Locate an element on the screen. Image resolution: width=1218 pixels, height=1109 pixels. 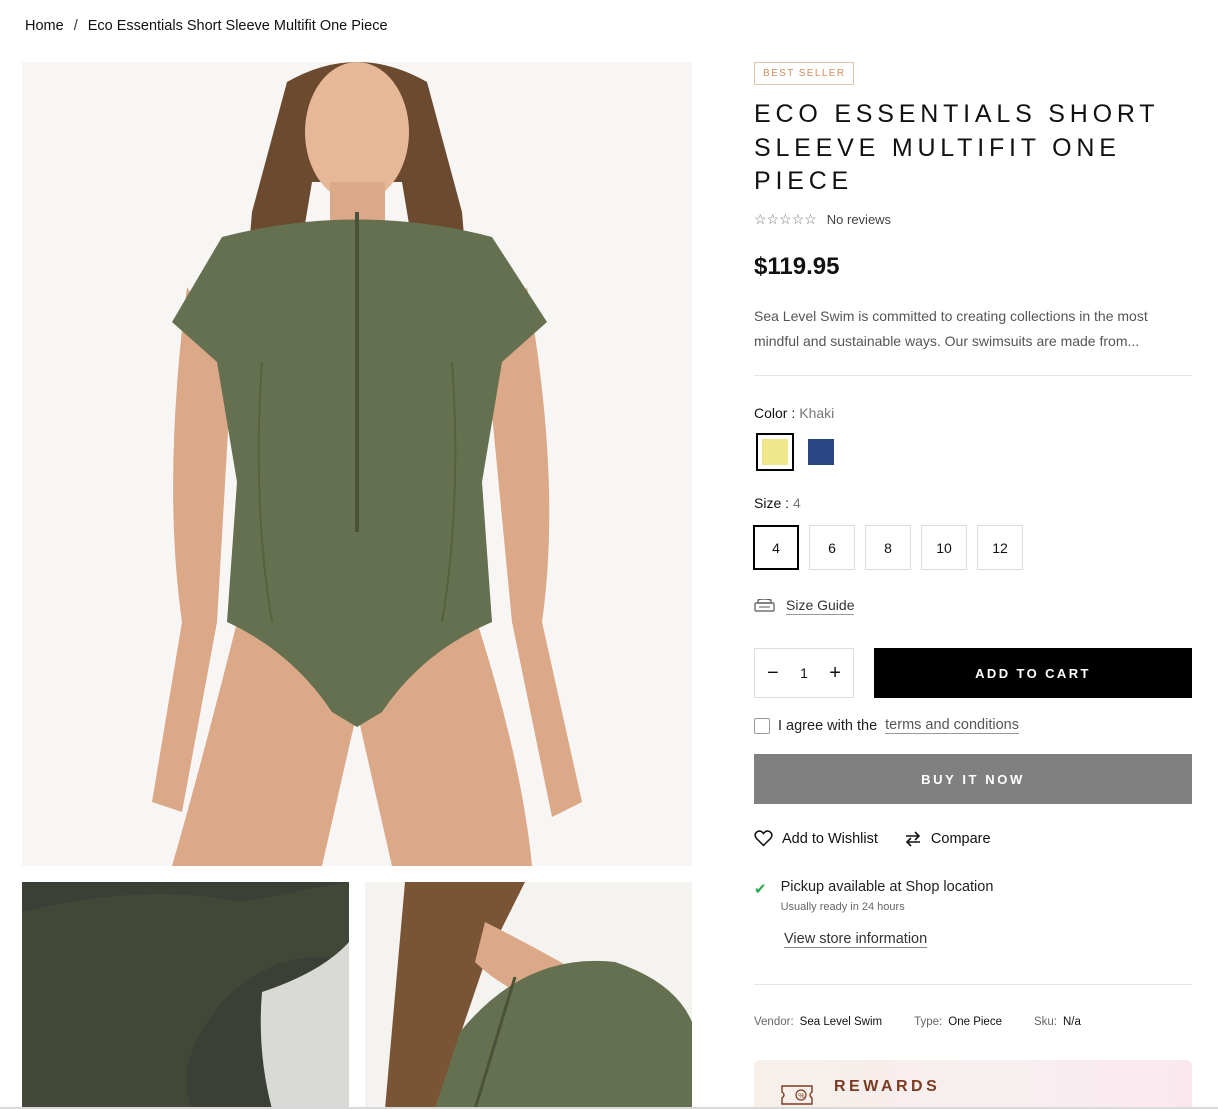
color-label: Color : Khaki is located at coordinates (794, 413).